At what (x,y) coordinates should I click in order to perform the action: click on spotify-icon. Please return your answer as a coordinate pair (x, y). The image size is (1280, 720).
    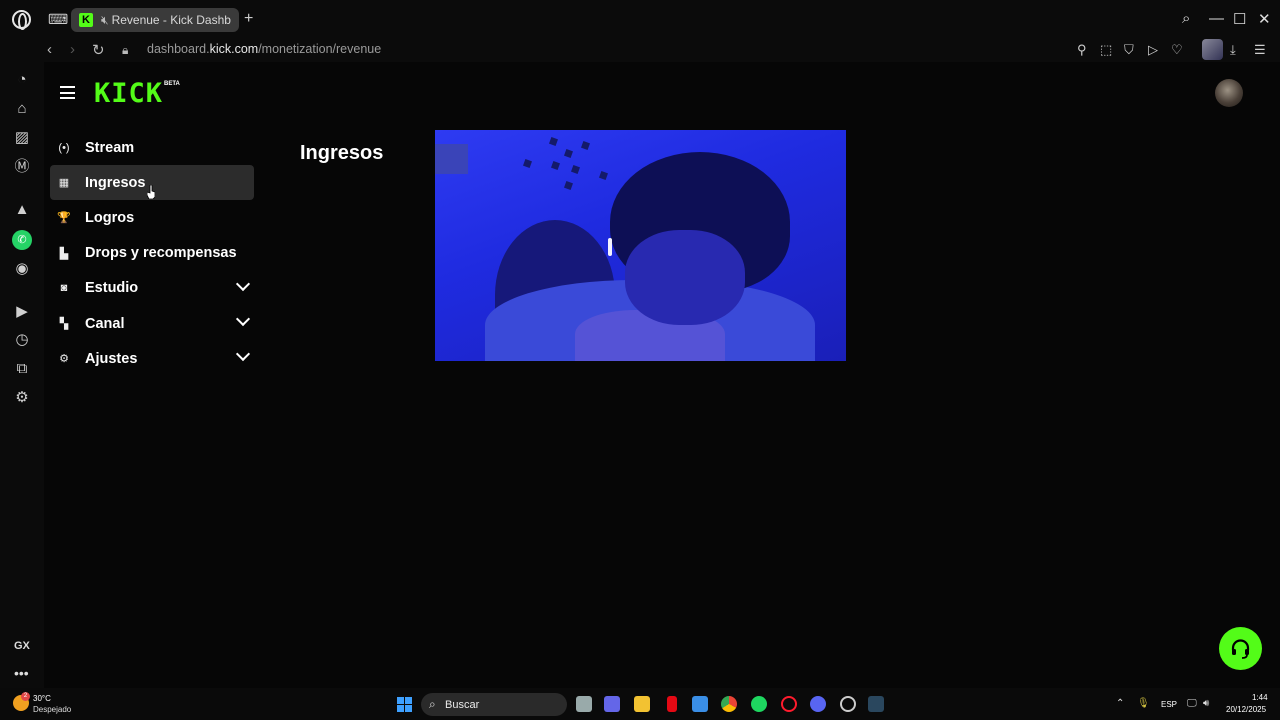
    Looking at the image, I should click on (759, 704).